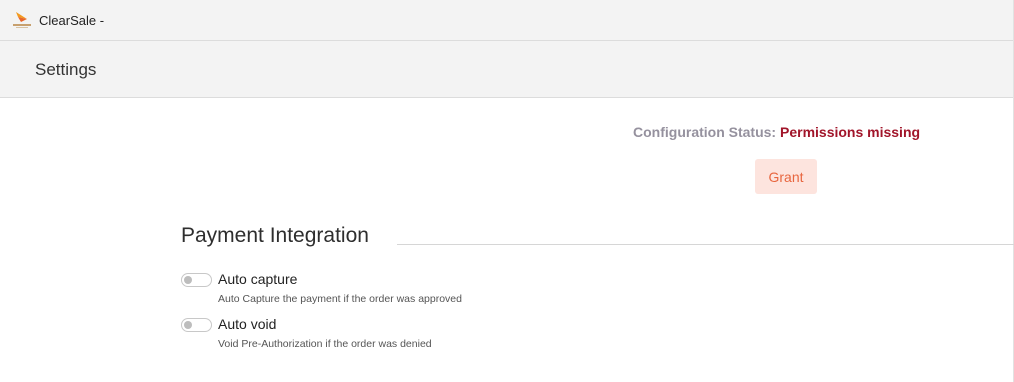 This screenshot has width=1014, height=382. What do you see at coordinates (507, 69) in the screenshot?
I see `page-header: Settings` at bounding box center [507, 69].